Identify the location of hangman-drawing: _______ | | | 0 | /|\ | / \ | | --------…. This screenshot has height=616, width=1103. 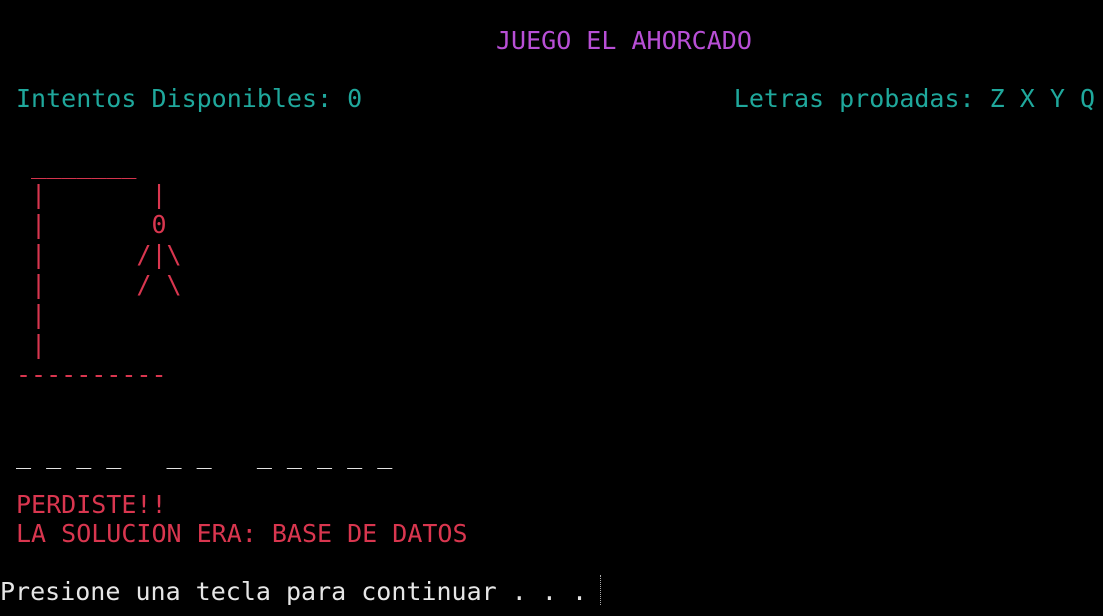
(99, 269).